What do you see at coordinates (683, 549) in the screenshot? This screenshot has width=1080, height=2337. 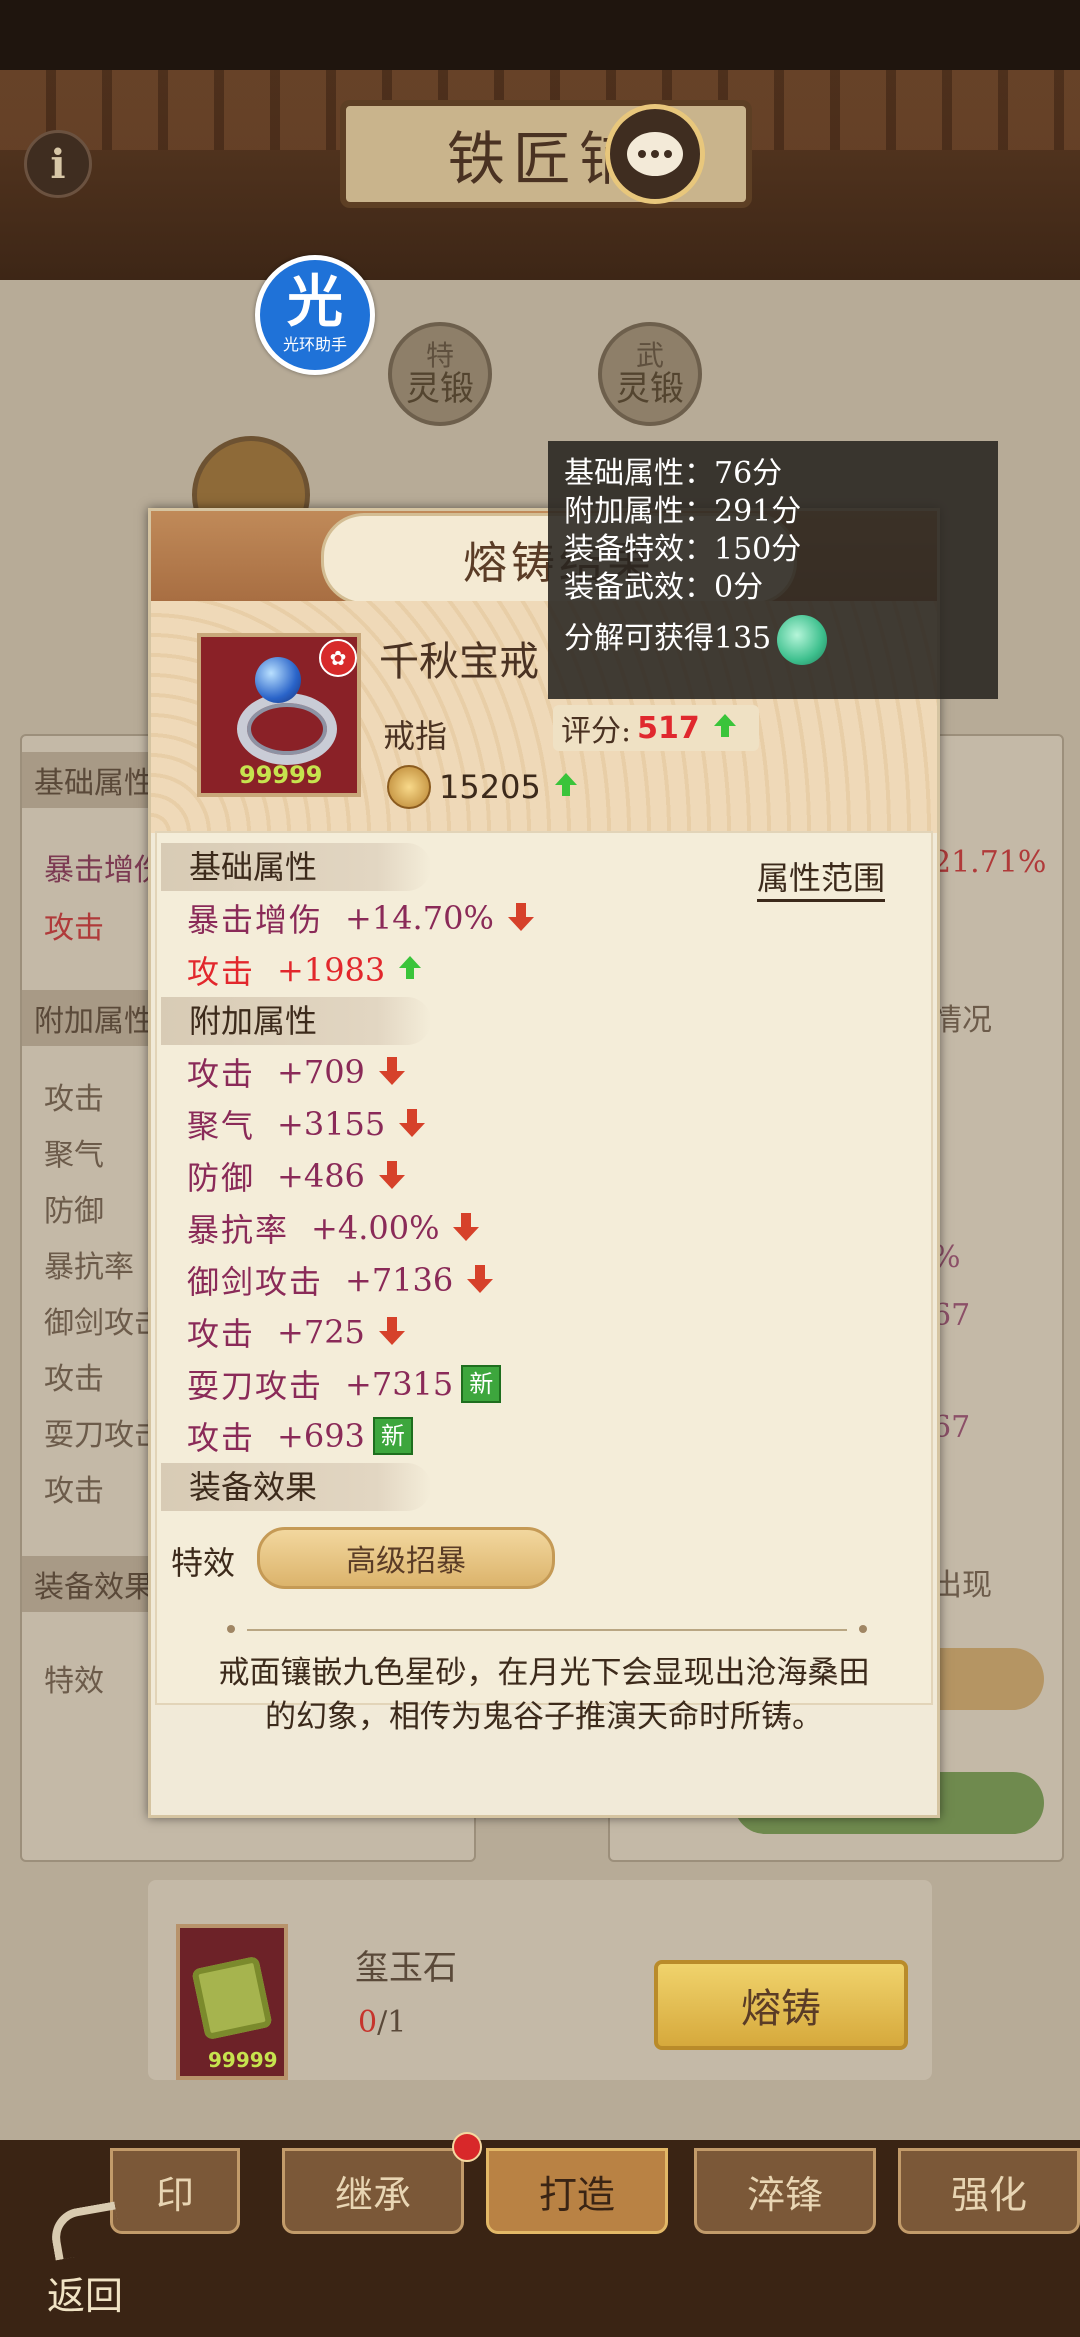 I see `tooltip-row: 装备特效：150分` at bounding box center [683, 549].